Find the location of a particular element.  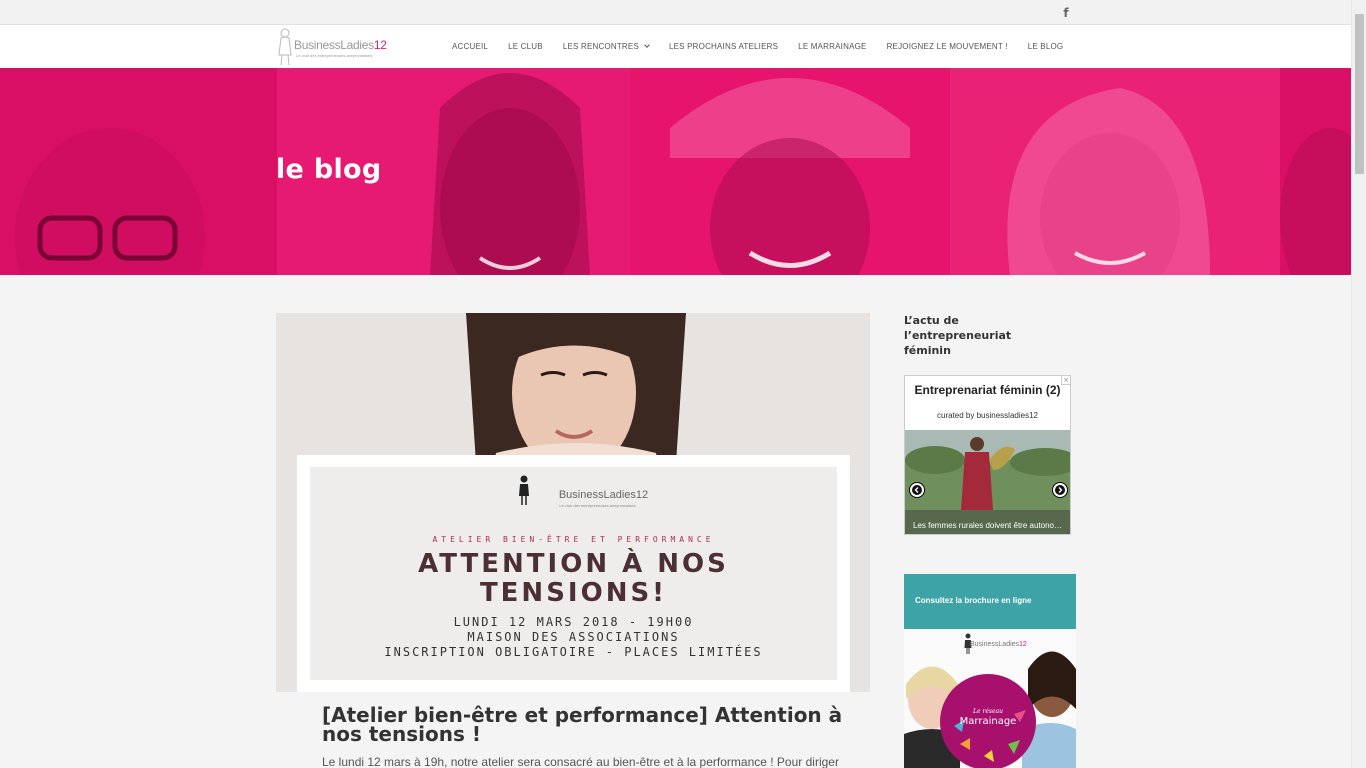

sidebar-widget-title: L’actu de l’entrepreneuriat féminin is located at coordinates (958, 335).